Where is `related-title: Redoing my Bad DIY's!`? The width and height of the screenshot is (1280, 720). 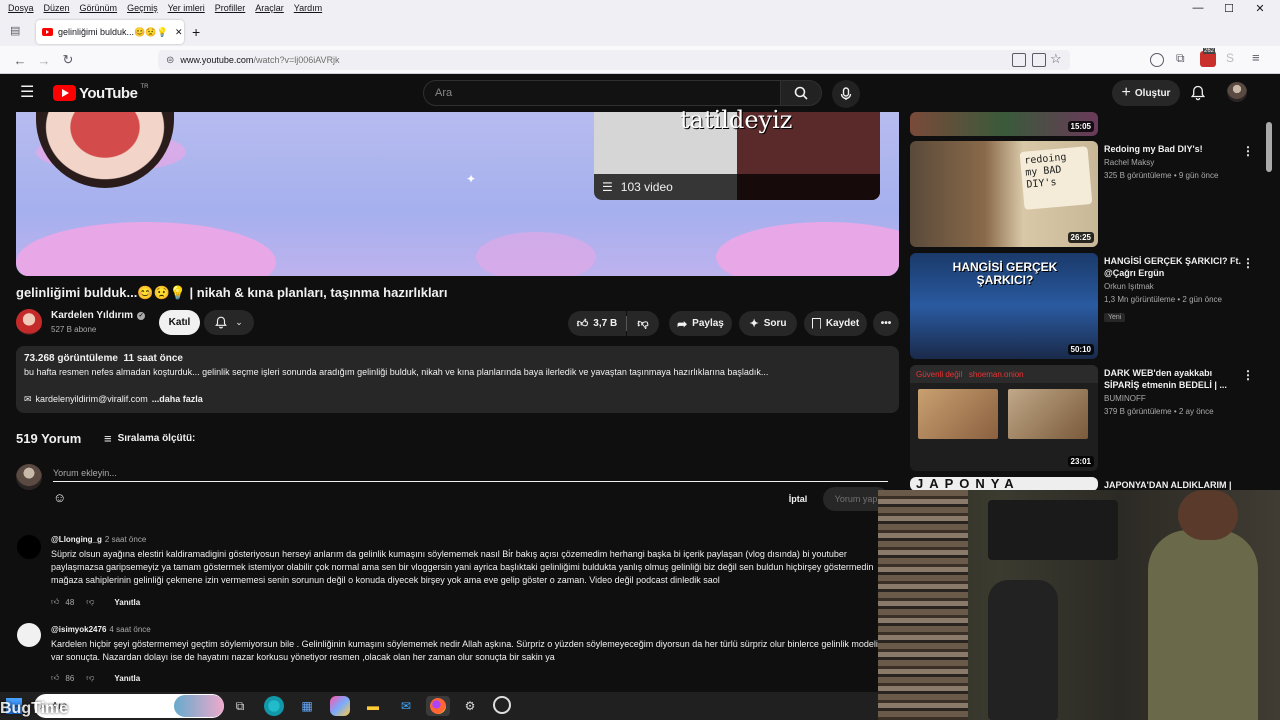
related-title: Redoing my Bad DIY's! is located at coordinates (1174, 149).